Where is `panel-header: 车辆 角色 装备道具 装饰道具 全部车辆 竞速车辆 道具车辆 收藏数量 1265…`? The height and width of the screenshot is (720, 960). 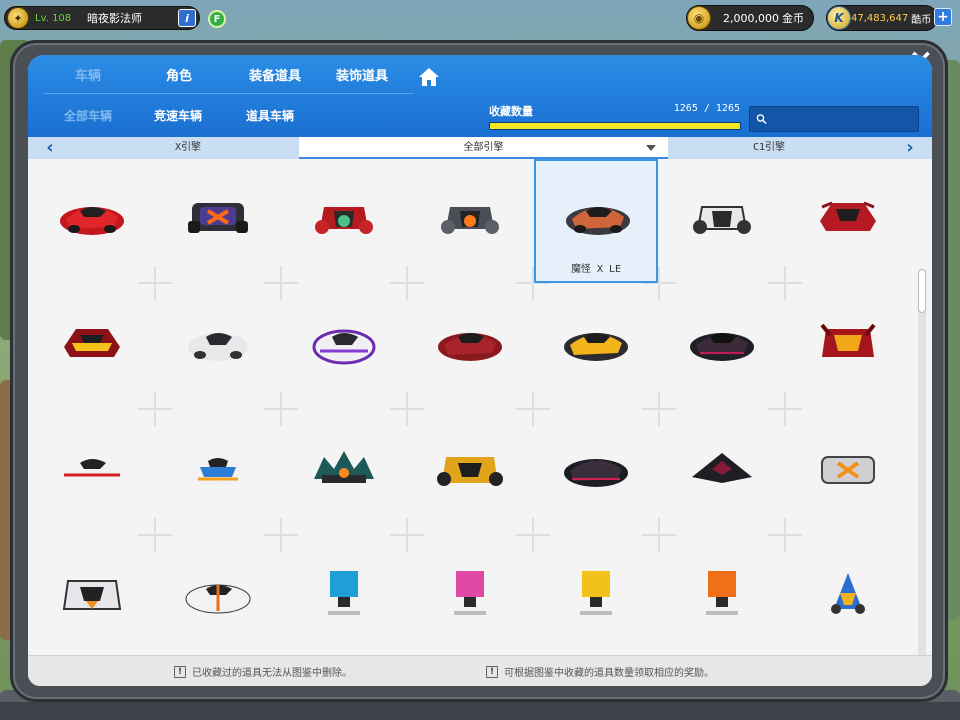 panel-header: 车辆 角色 装备道具 装饰道具 全部车辆 竞速车辆 道具车辆 收藏数量 1265… is located at coordinates (480, 96).